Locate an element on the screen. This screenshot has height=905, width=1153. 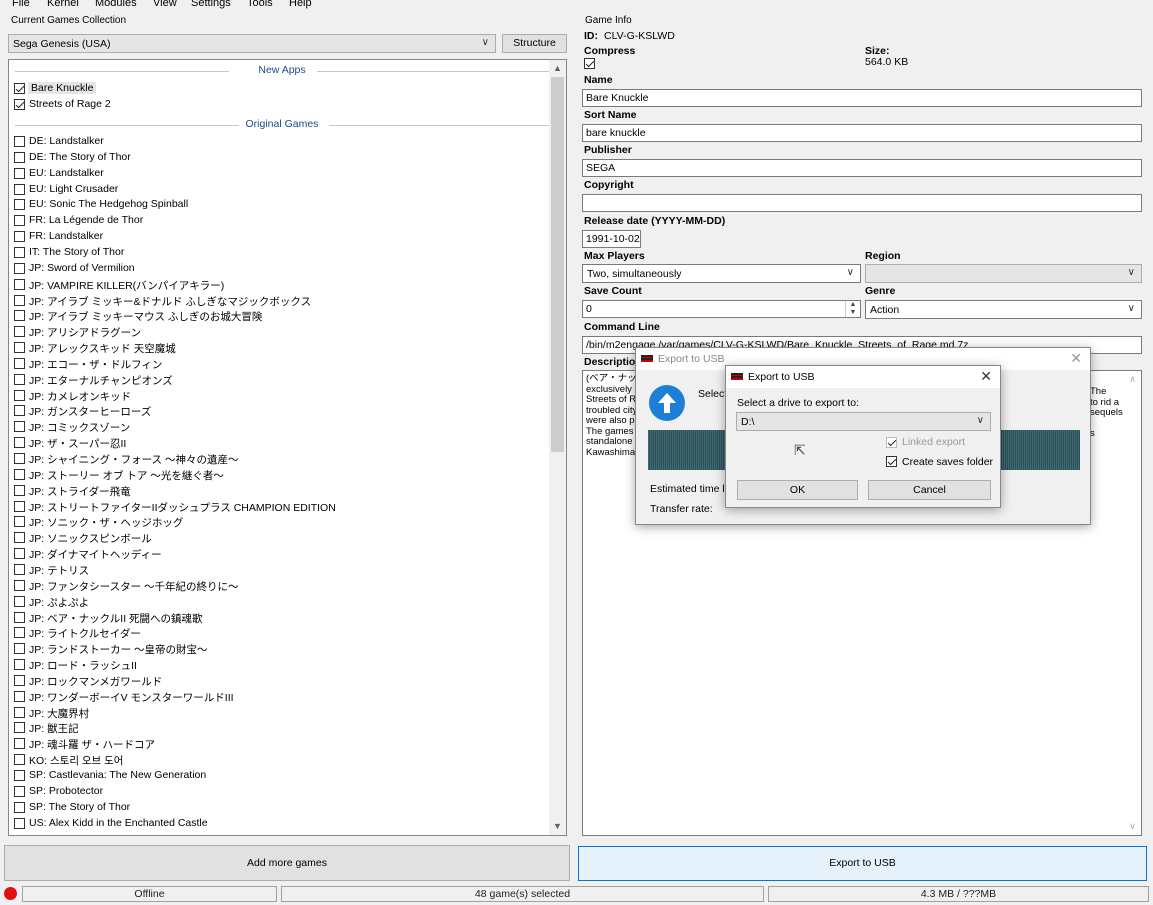
game-label: JP: ファンタシースター 〜千年紀の終りに〜 is located at coordinates (134, 586).